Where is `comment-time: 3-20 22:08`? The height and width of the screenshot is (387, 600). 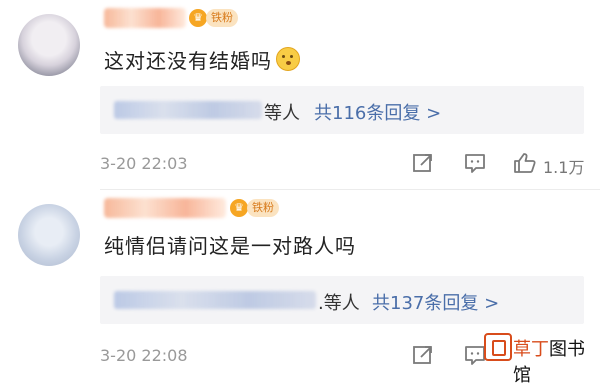 comment-time: 3-20 22:08 is located at coordinates (144, 355).